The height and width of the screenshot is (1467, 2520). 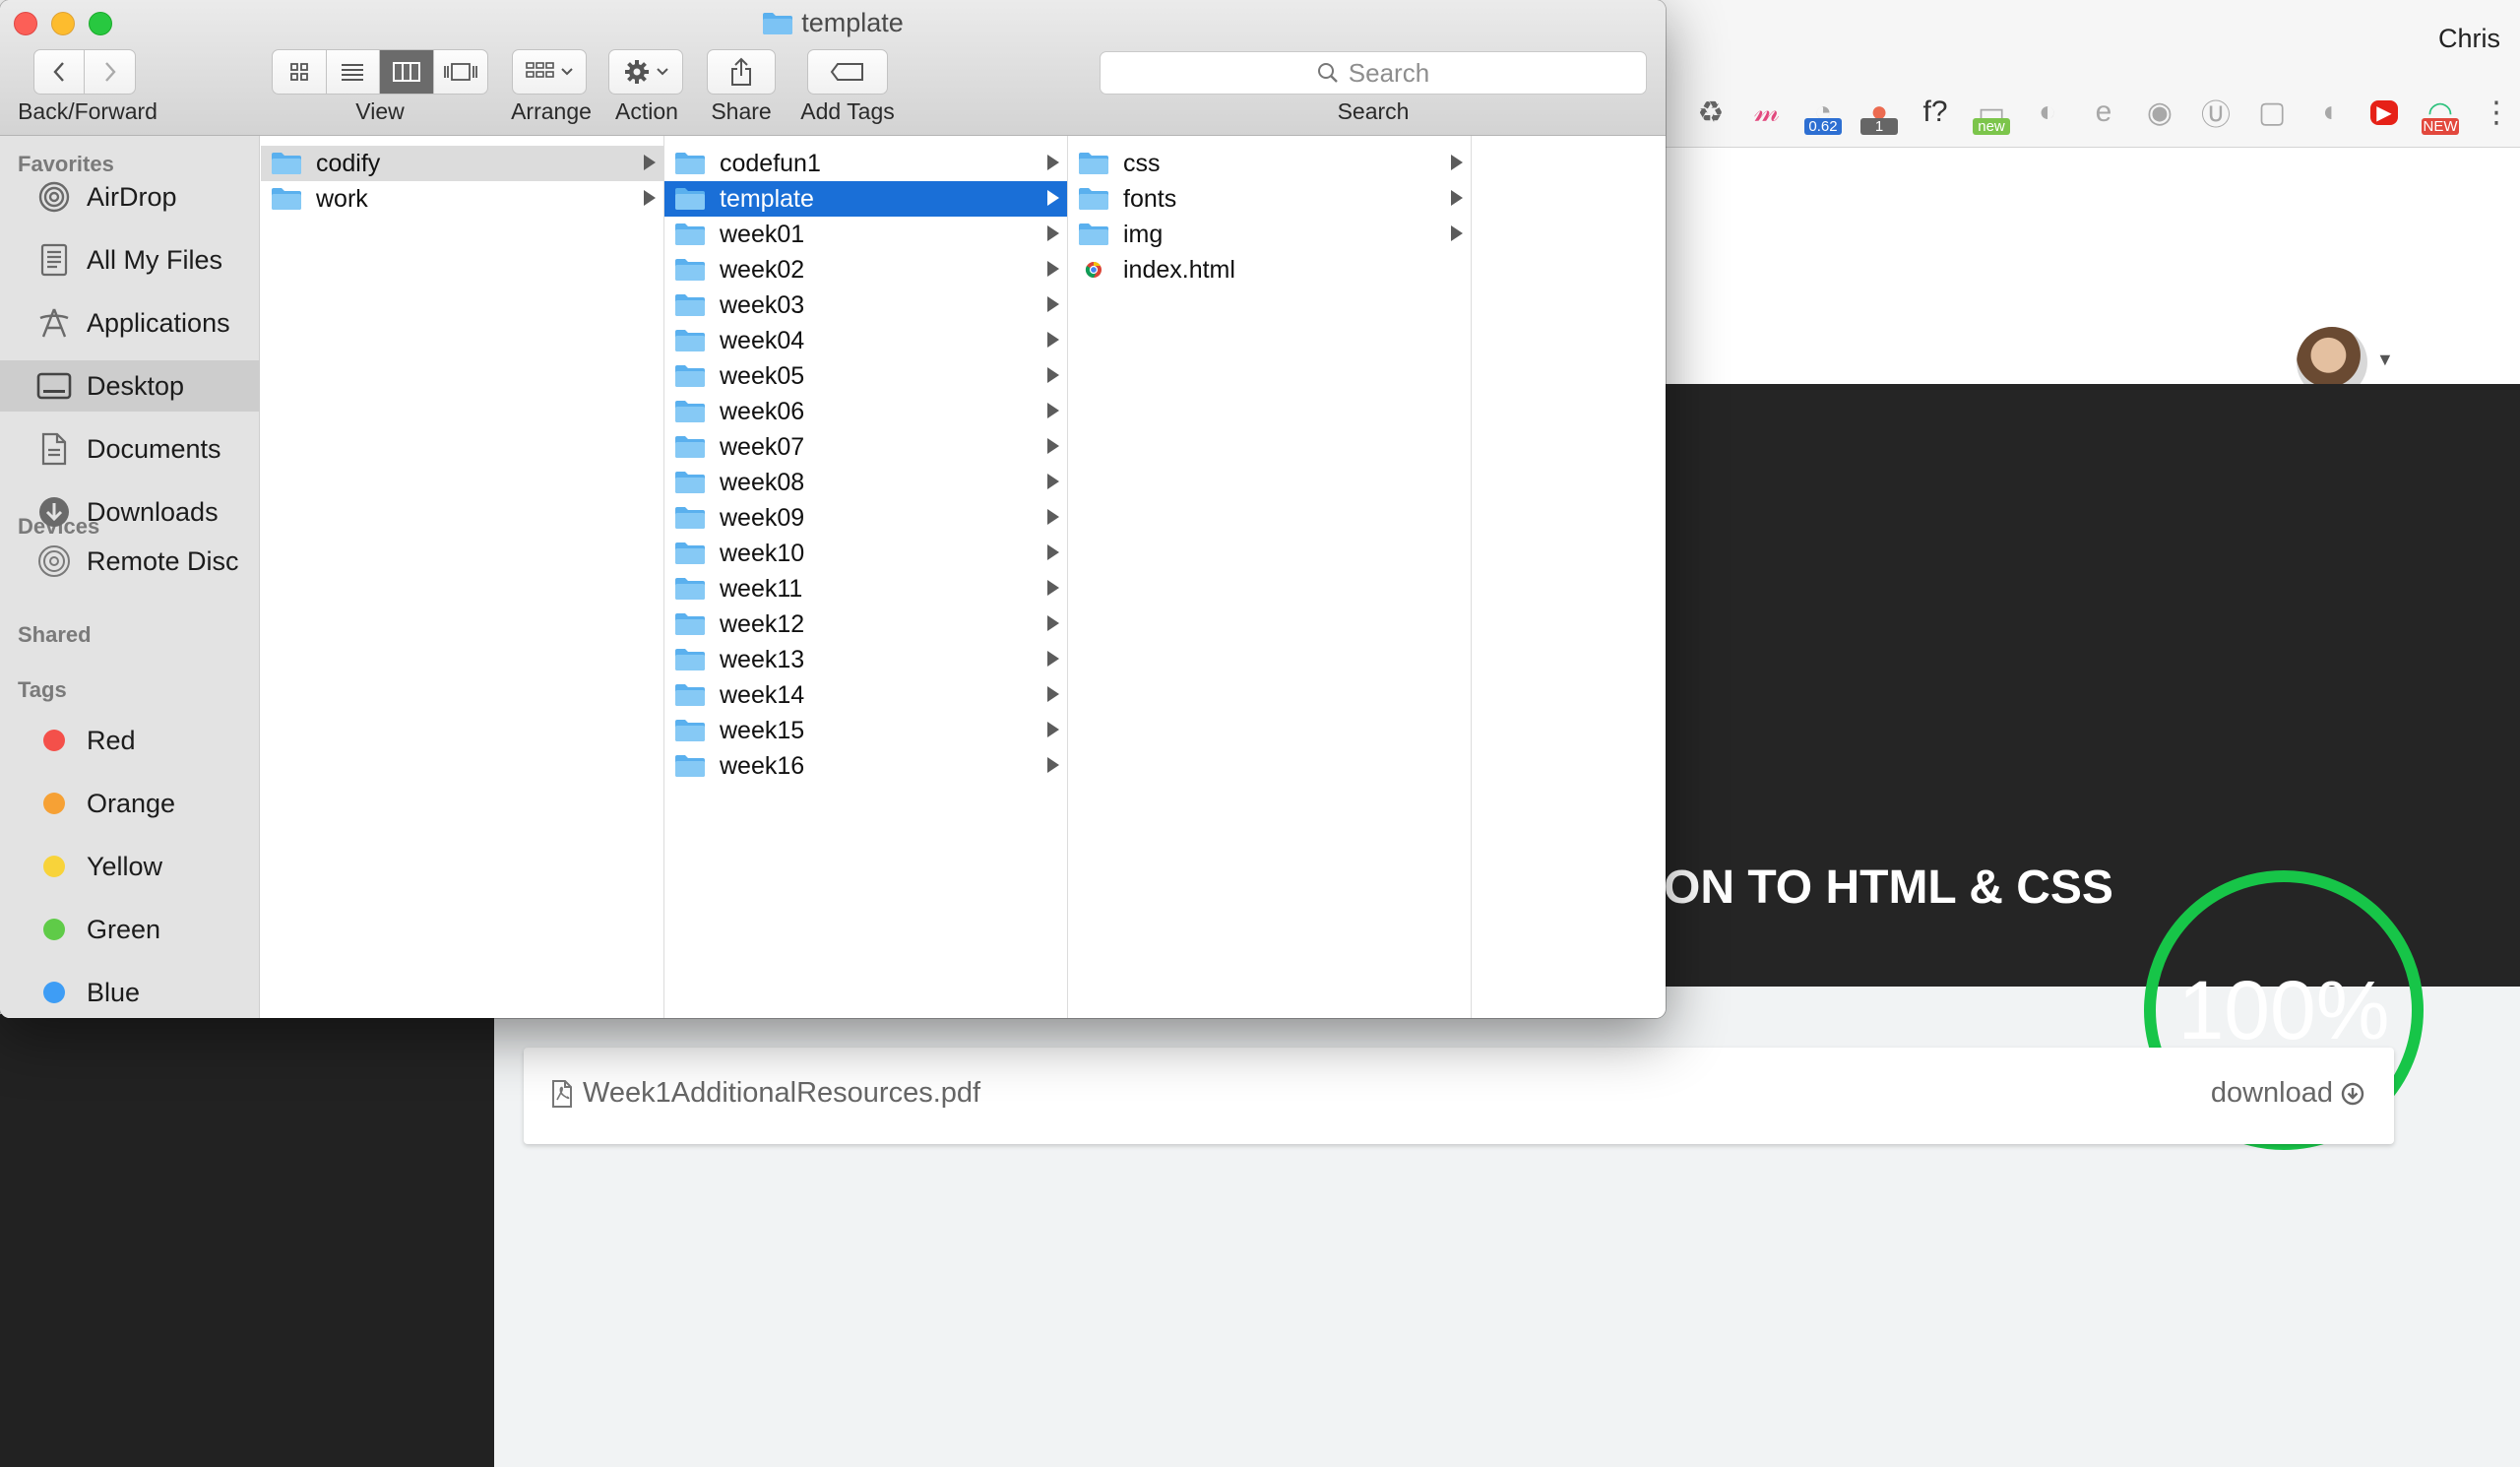 I want to click on folder-row: week02, so click(x=865, y=269).